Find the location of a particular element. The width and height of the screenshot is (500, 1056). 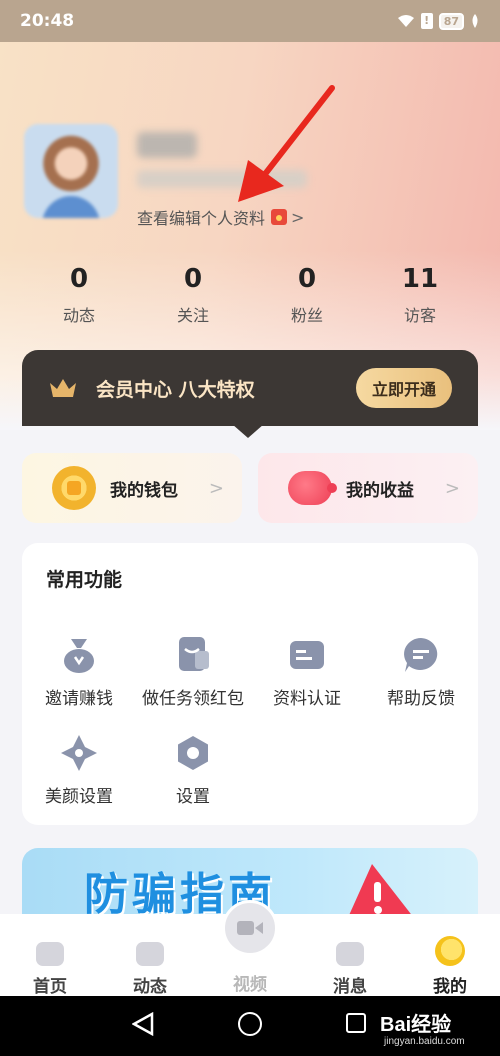

battery-indicator: 87 is located at coordinates (451, 21).